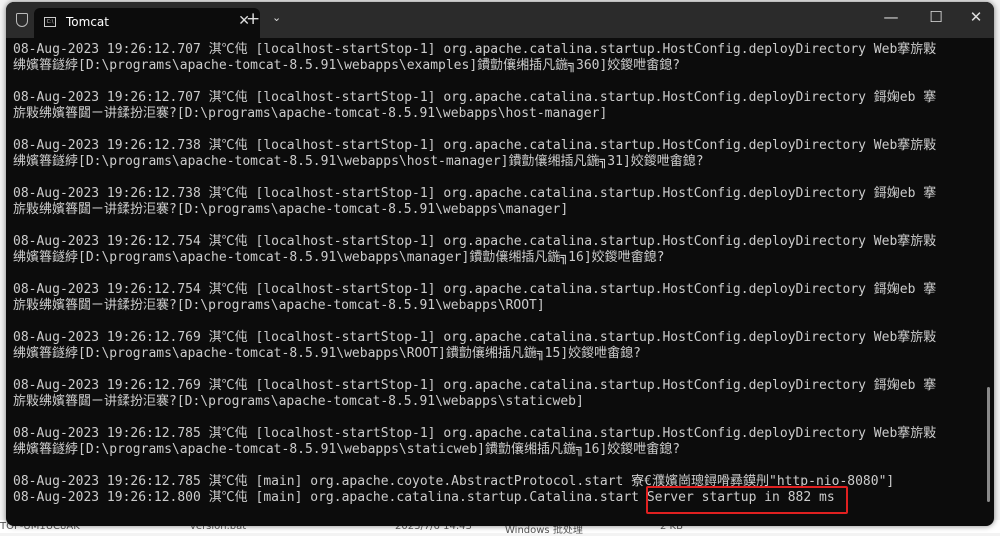 This screenshot has height=536, width=1000. What do you see at coordinates (22, 20) in the screenshot?
I see `shield-icon` at bounding box center [22, 20].